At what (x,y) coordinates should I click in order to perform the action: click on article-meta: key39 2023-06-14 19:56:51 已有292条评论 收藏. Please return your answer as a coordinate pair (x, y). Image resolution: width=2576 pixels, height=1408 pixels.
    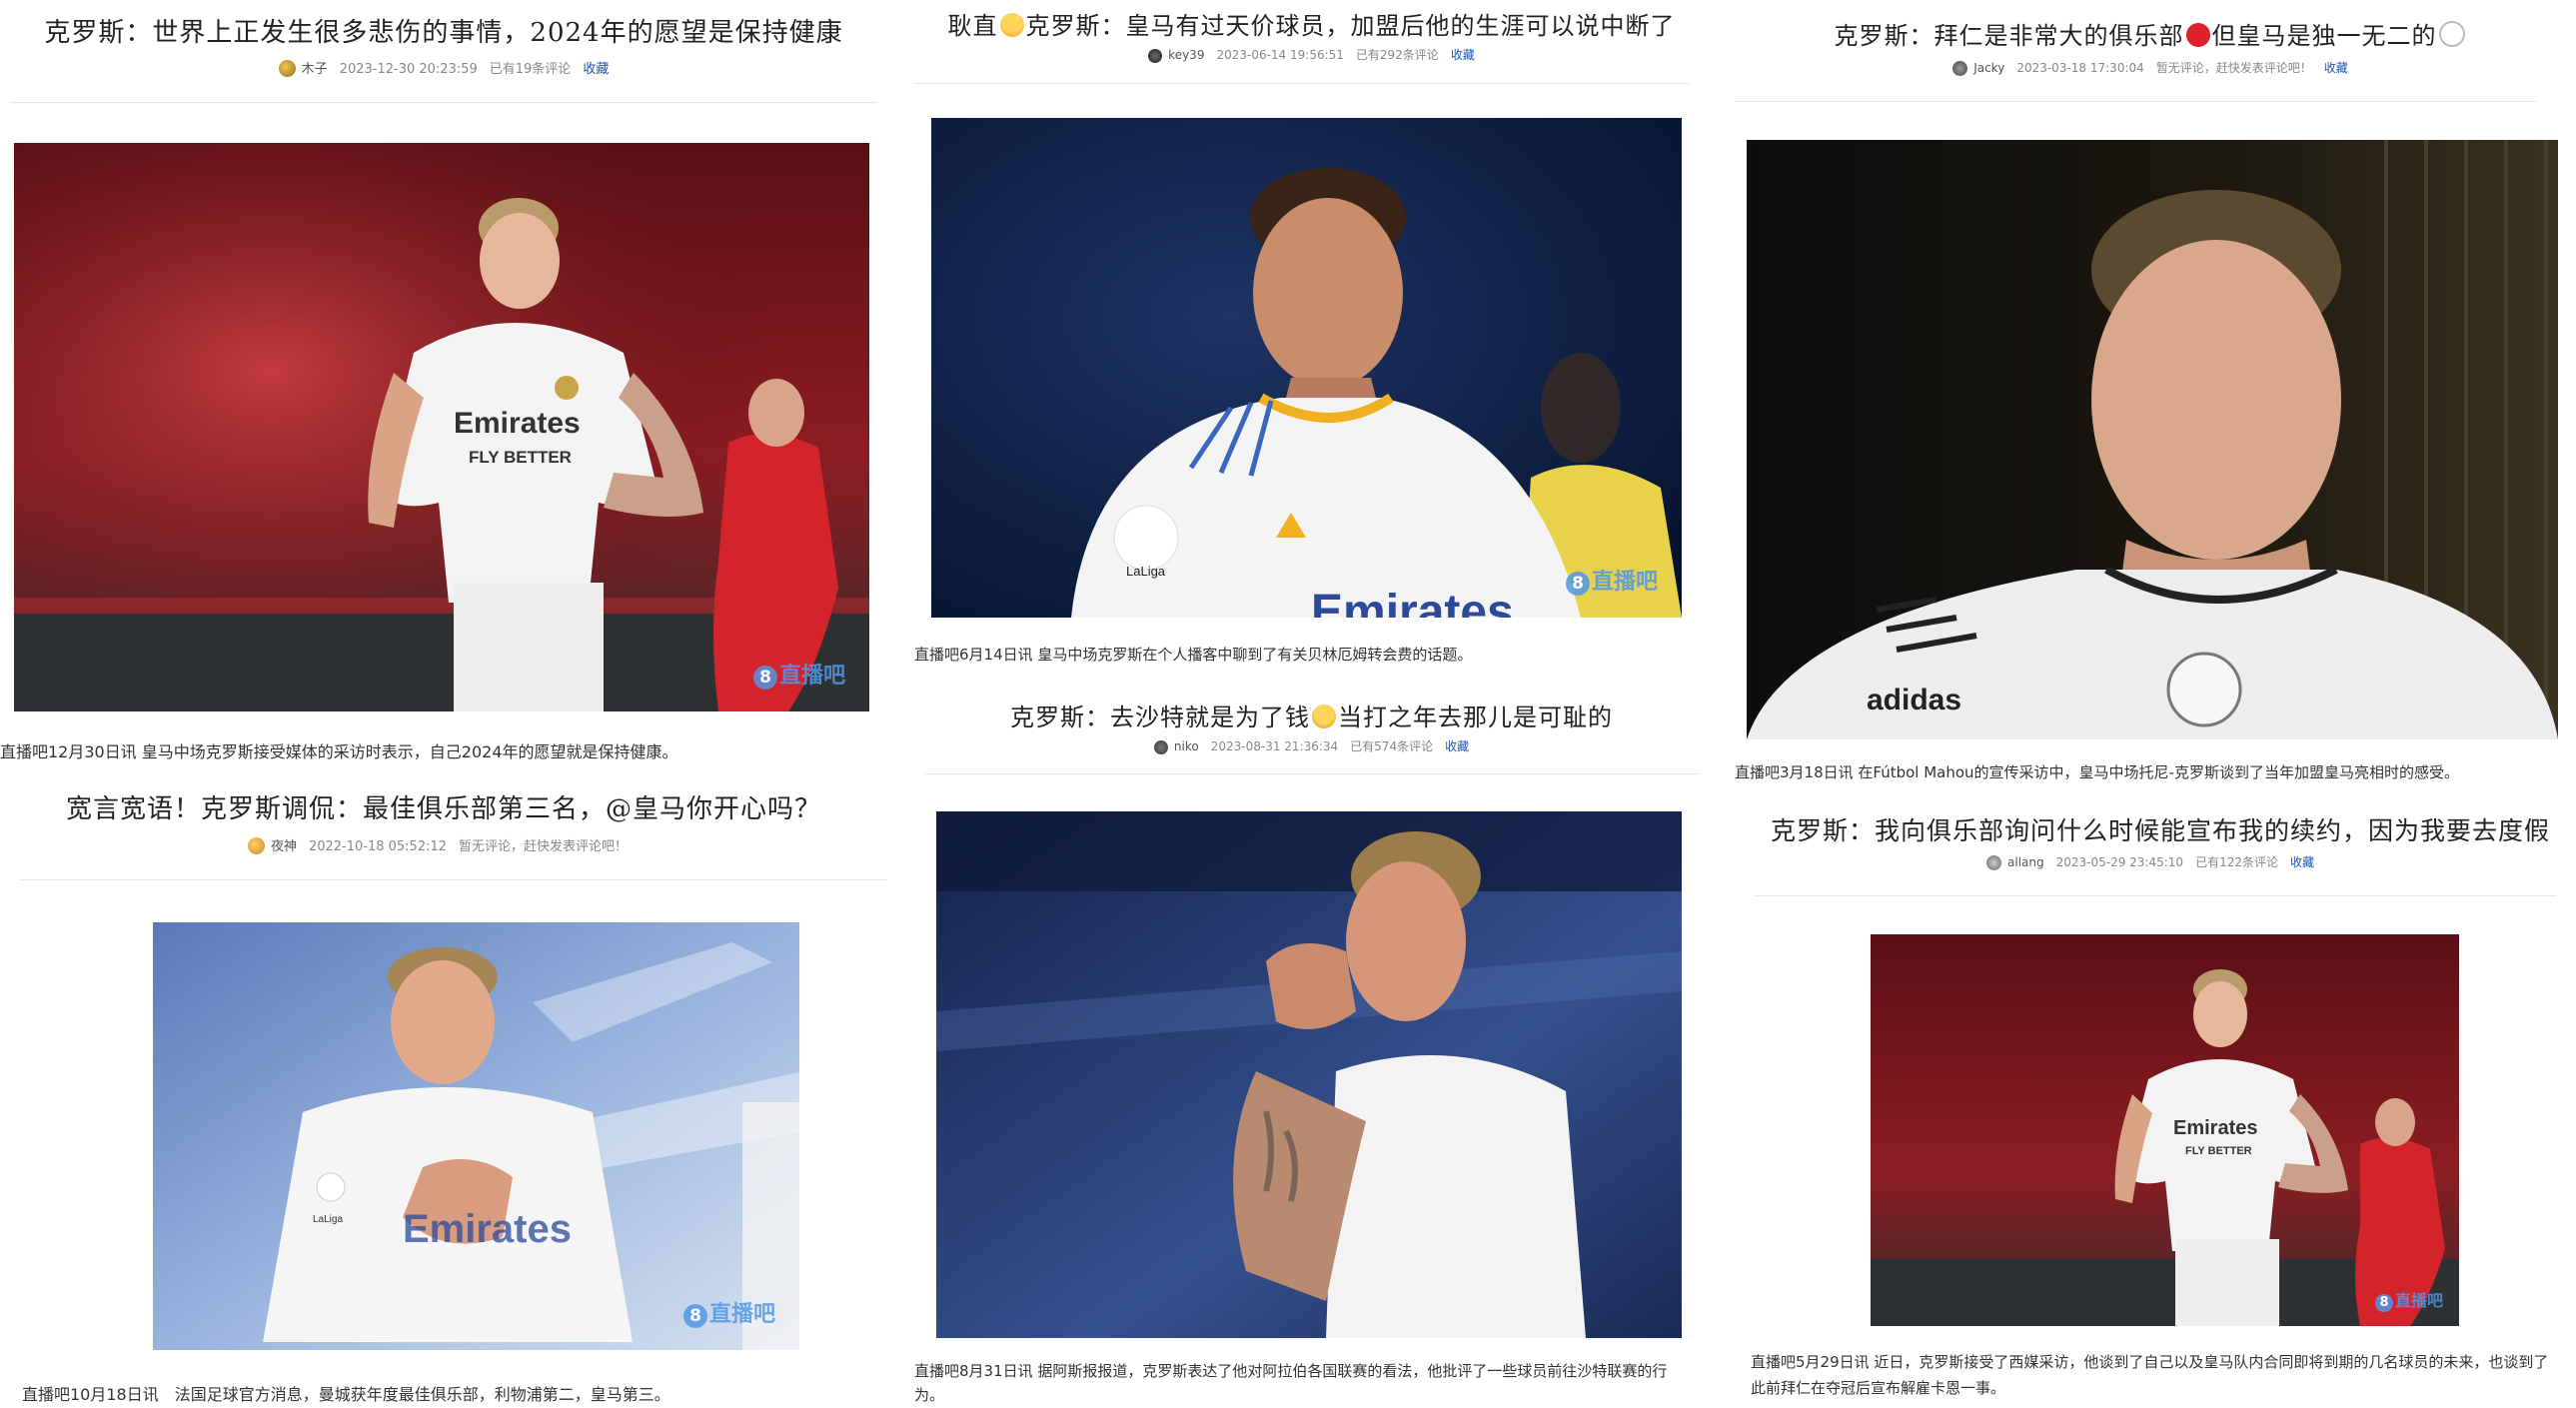
    Looking at the image, I should click on (1311, 54).